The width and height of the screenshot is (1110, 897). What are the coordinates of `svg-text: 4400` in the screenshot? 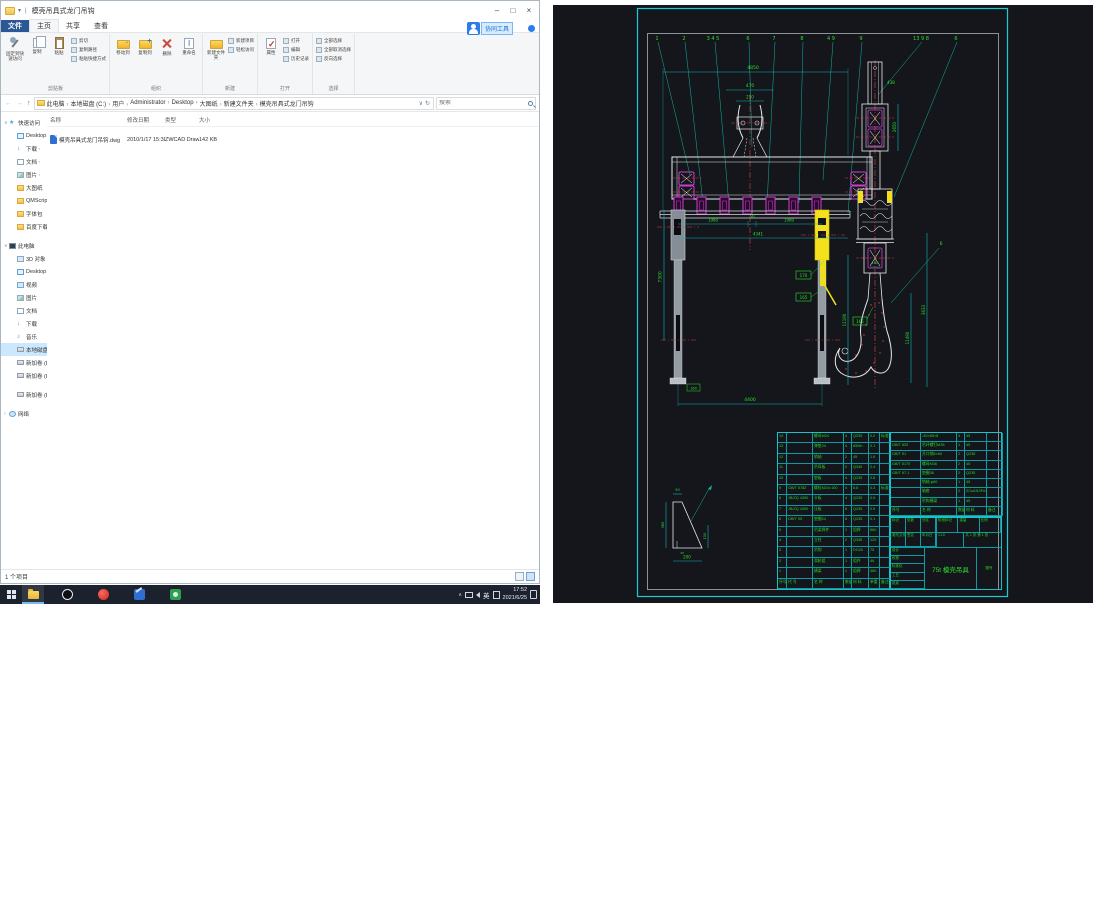 It's located at (750, 400).